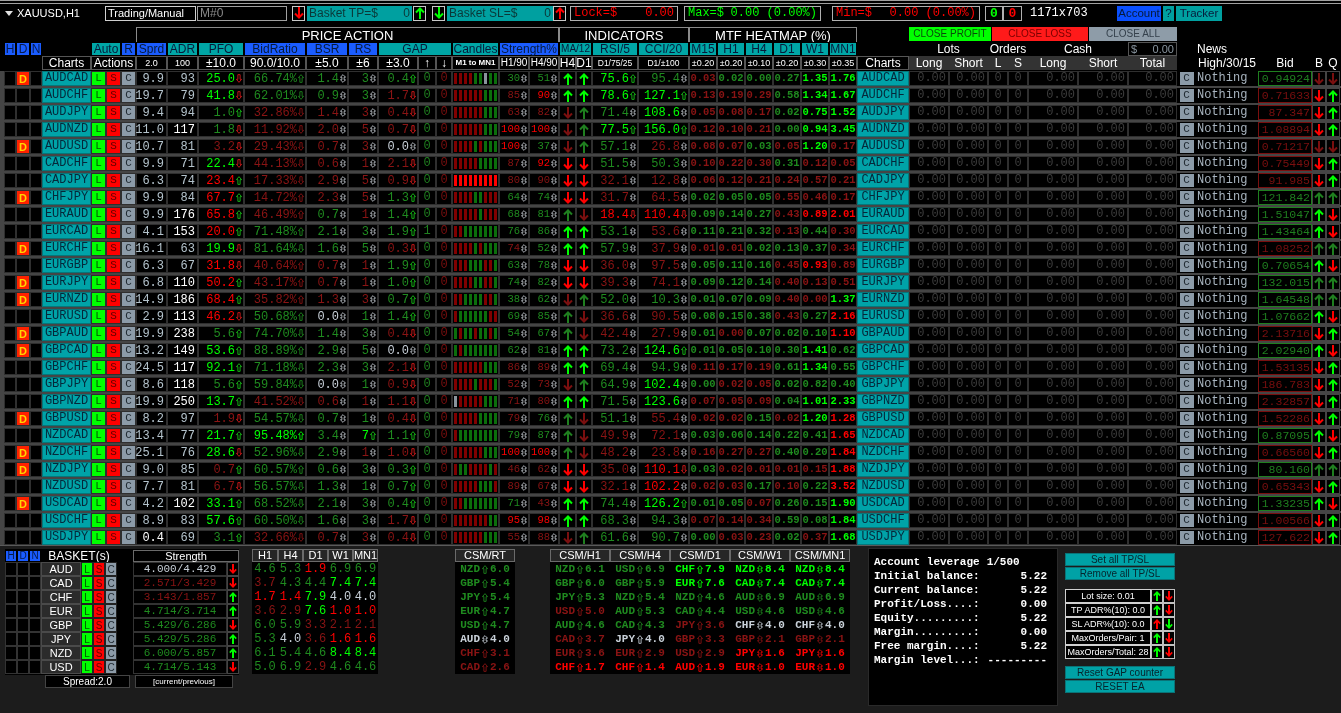 The height and width of the screenshot is (713, 1341). I want to click on pair-button: AUDCHF, so click(66, 95).